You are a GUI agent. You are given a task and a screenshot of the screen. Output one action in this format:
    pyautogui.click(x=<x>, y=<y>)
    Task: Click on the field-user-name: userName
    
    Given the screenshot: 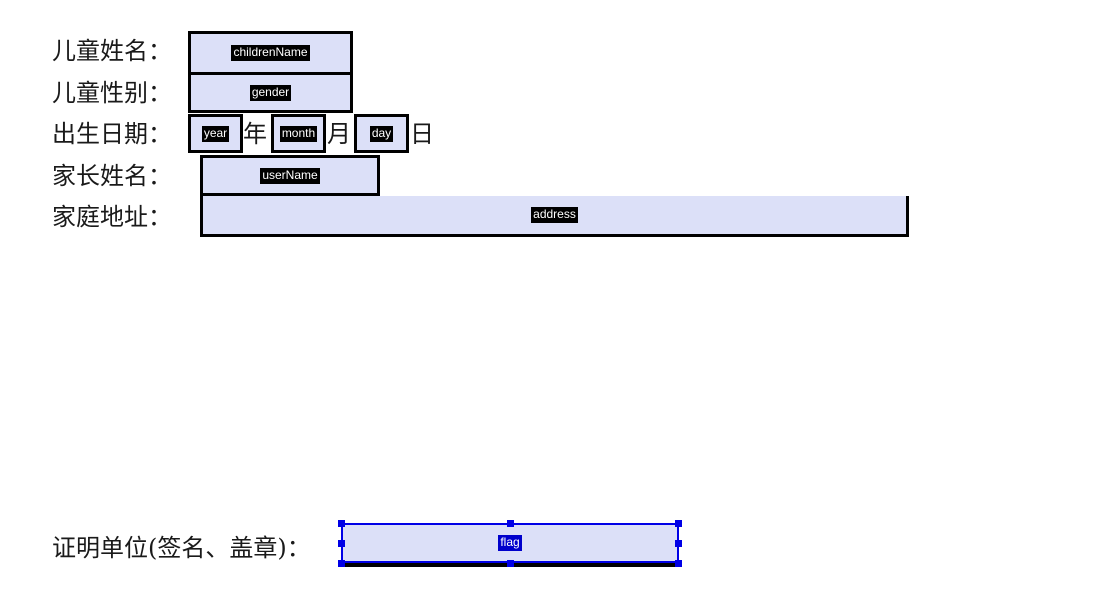 What is the action you would take?
    pyautogui.click(x=290, y=175)
    